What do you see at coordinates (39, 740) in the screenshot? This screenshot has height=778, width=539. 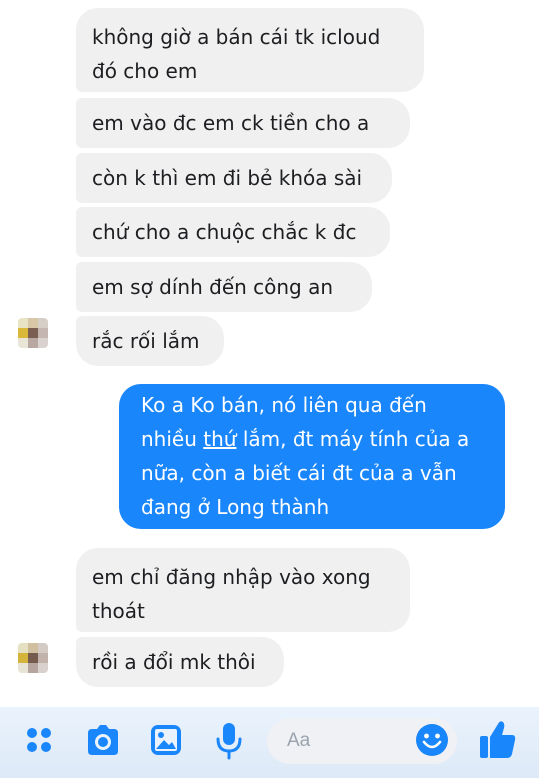 I see `grid-icon` at bounding box center [39, 740].